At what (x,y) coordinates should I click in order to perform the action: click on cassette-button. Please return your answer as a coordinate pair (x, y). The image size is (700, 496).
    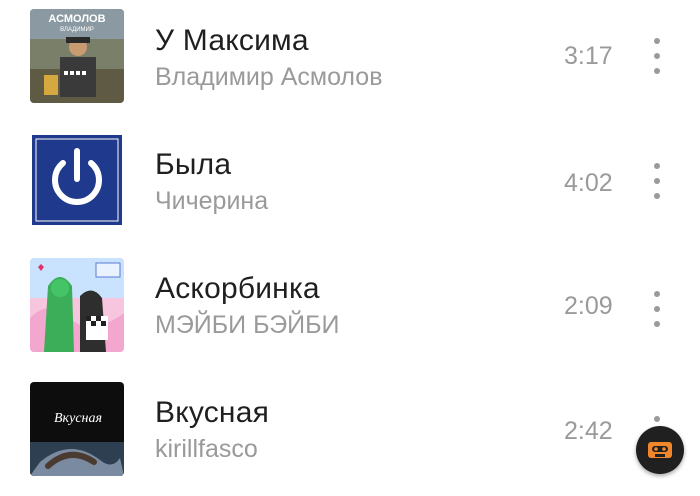
    Looking at the image, I should click on (660, 450).